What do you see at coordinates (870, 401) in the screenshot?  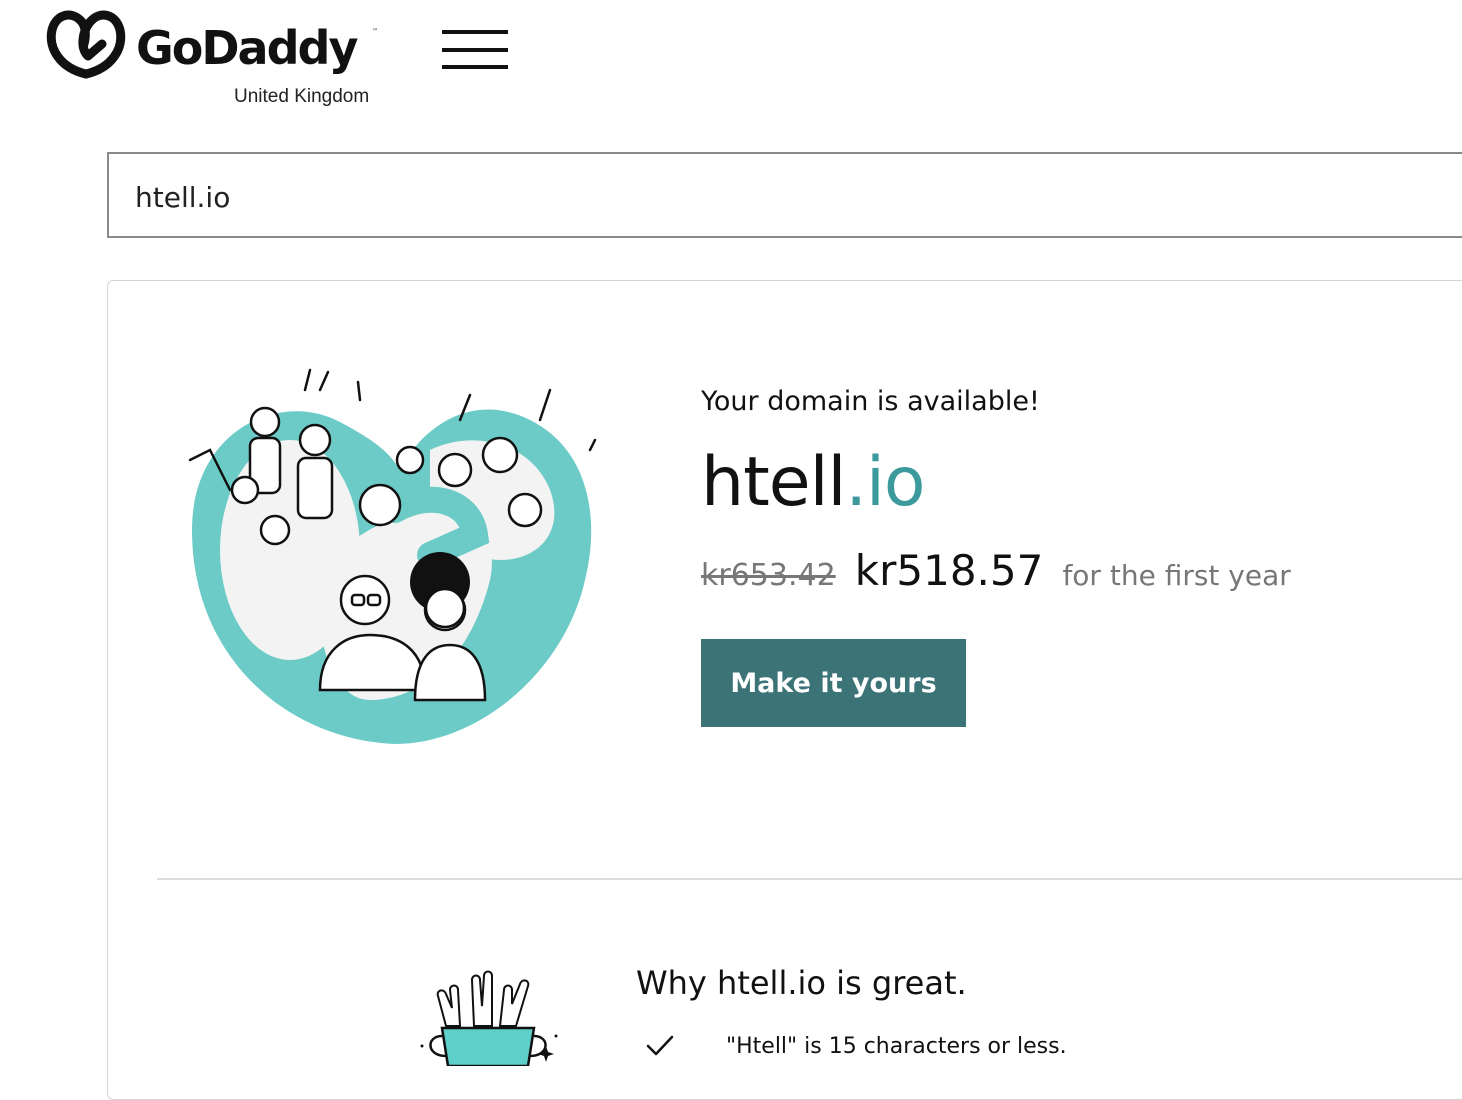 I see `availability-message: Your domain is available!` at bounding box center [870, 401].